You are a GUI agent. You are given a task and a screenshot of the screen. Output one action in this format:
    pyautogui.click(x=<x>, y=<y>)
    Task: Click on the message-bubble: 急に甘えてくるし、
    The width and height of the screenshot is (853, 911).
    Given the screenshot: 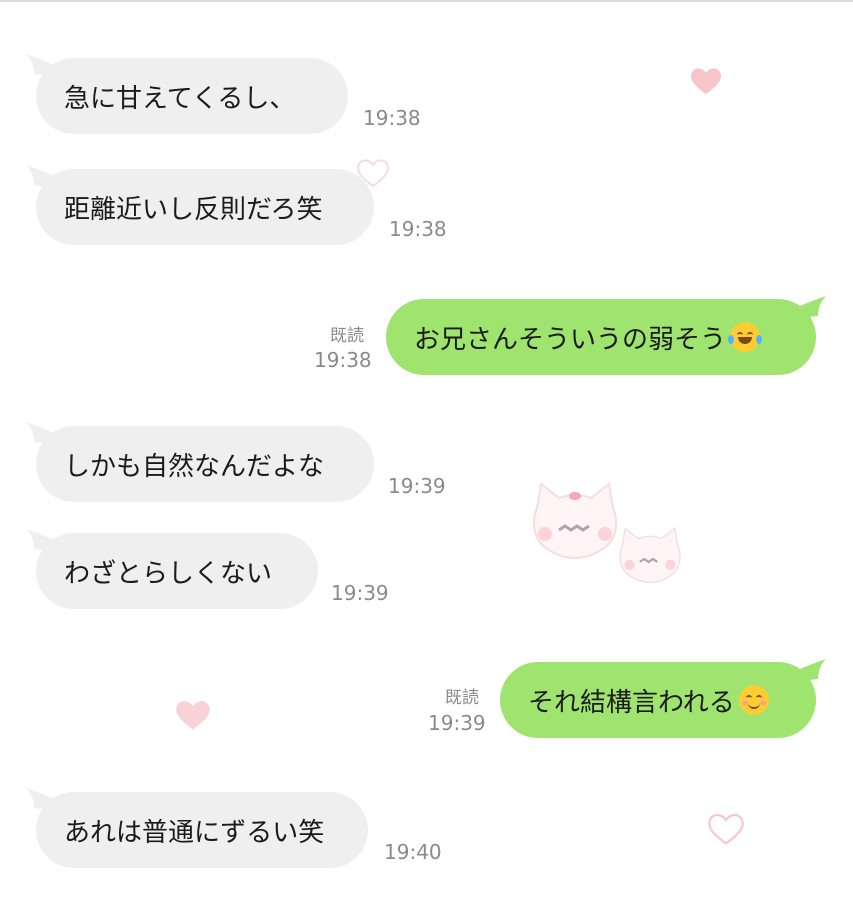 What is the action you would take?
    pyautogui.click(x=192, y=96)
    